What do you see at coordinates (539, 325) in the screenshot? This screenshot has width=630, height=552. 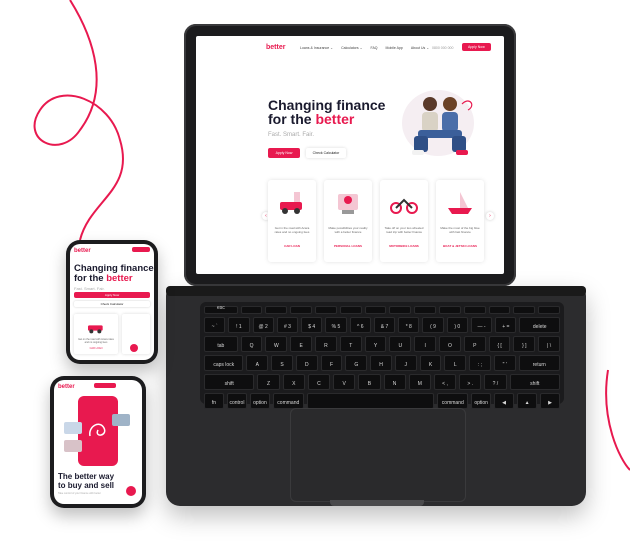 I see `keyboard-key: delete` at bounding box center [539, 325].